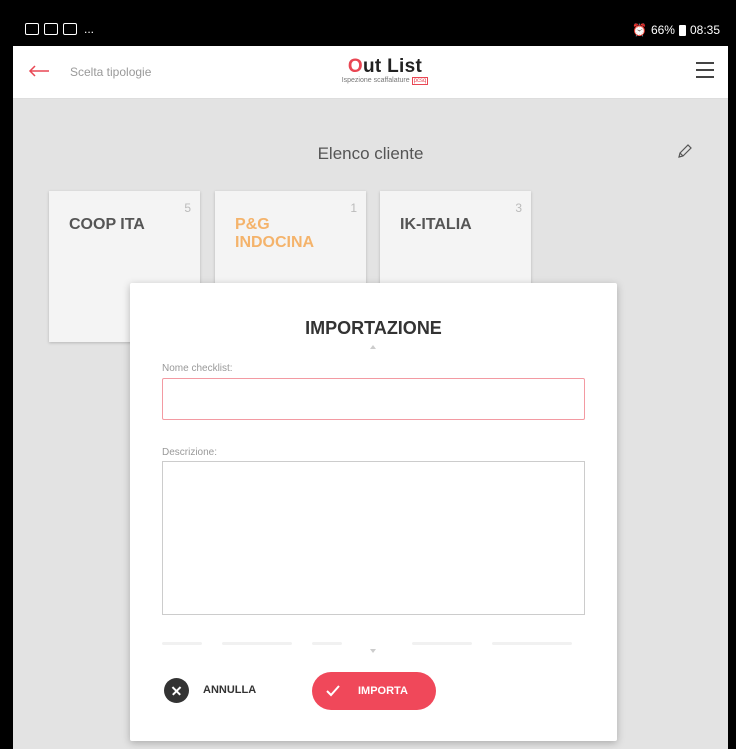 This screenshot has height=749, width=736. Describe the element at coordinates (32, 29) in the screenshot. I see `gallery-notification-icon` at that location.